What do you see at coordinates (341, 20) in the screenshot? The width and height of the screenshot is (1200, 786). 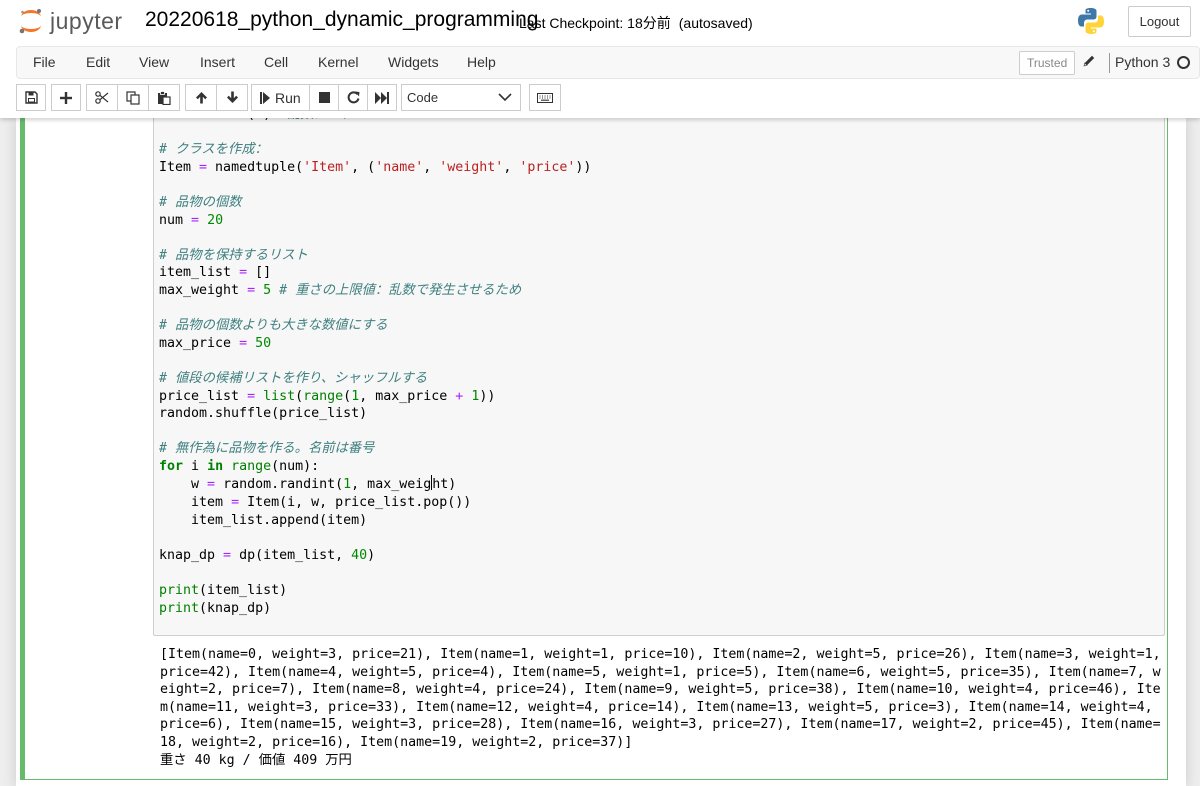 I see `notebook-title: 20220618_python_dynamic_programming` at bounding box center [341, 20].